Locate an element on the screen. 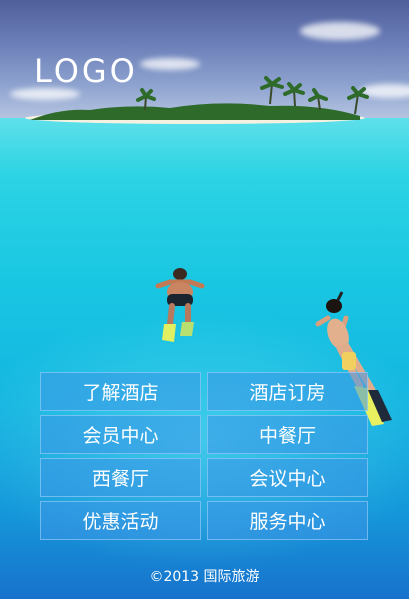 The width and height of the screenshot is (409, 599). menu-button-western-restaurant: 西餐厅 is located at coordinates (120, 477).